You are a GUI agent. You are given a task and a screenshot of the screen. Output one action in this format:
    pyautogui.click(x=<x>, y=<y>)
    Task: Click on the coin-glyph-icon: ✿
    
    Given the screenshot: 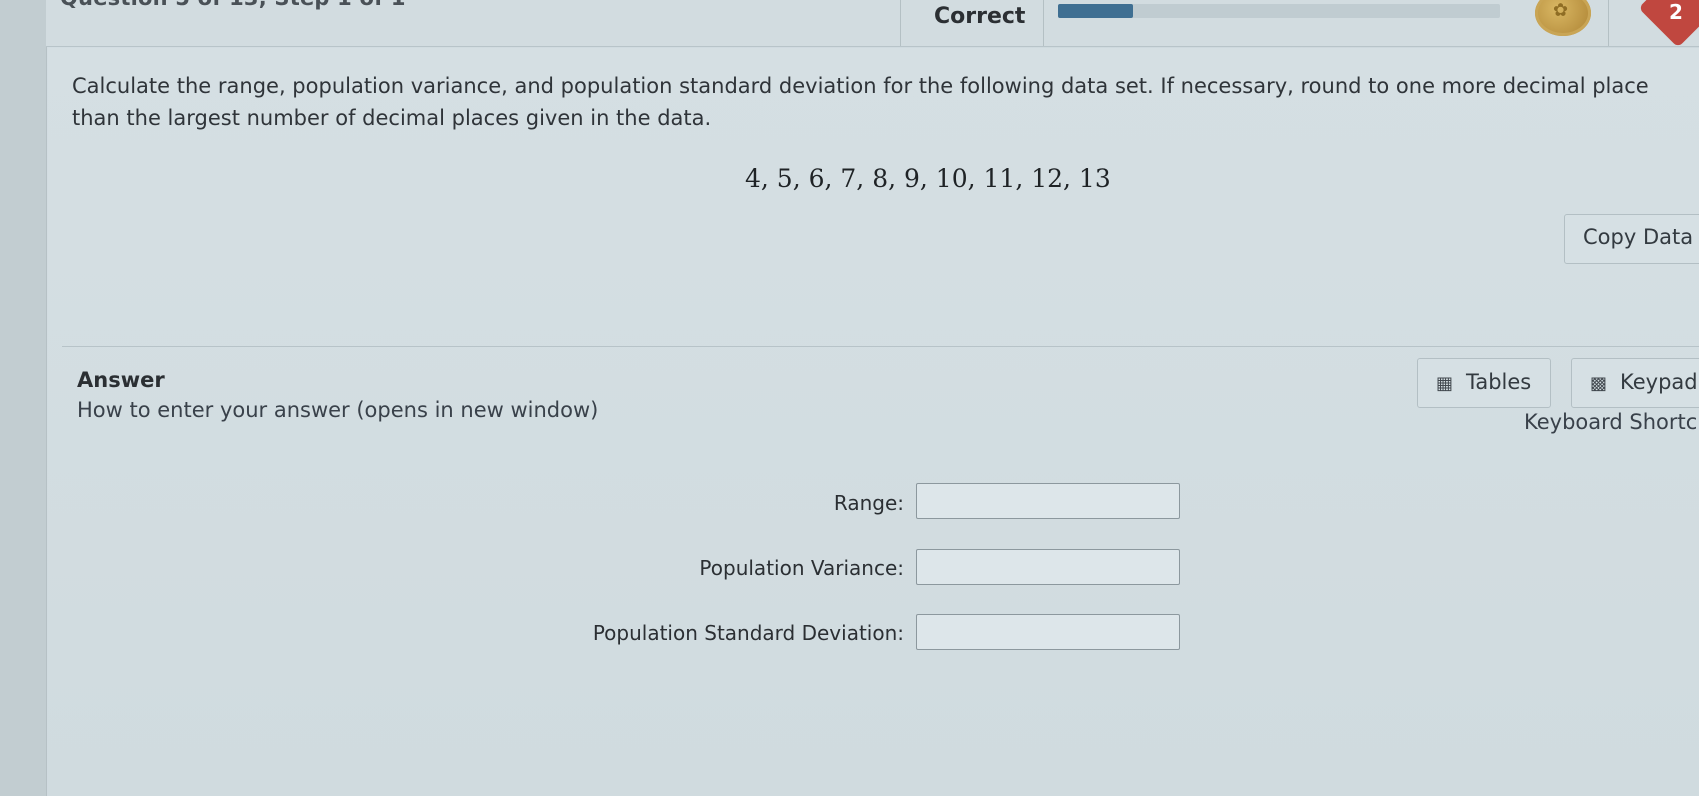 What is the action you would take?
    pyautogui.click(x=1561, y=10)
    